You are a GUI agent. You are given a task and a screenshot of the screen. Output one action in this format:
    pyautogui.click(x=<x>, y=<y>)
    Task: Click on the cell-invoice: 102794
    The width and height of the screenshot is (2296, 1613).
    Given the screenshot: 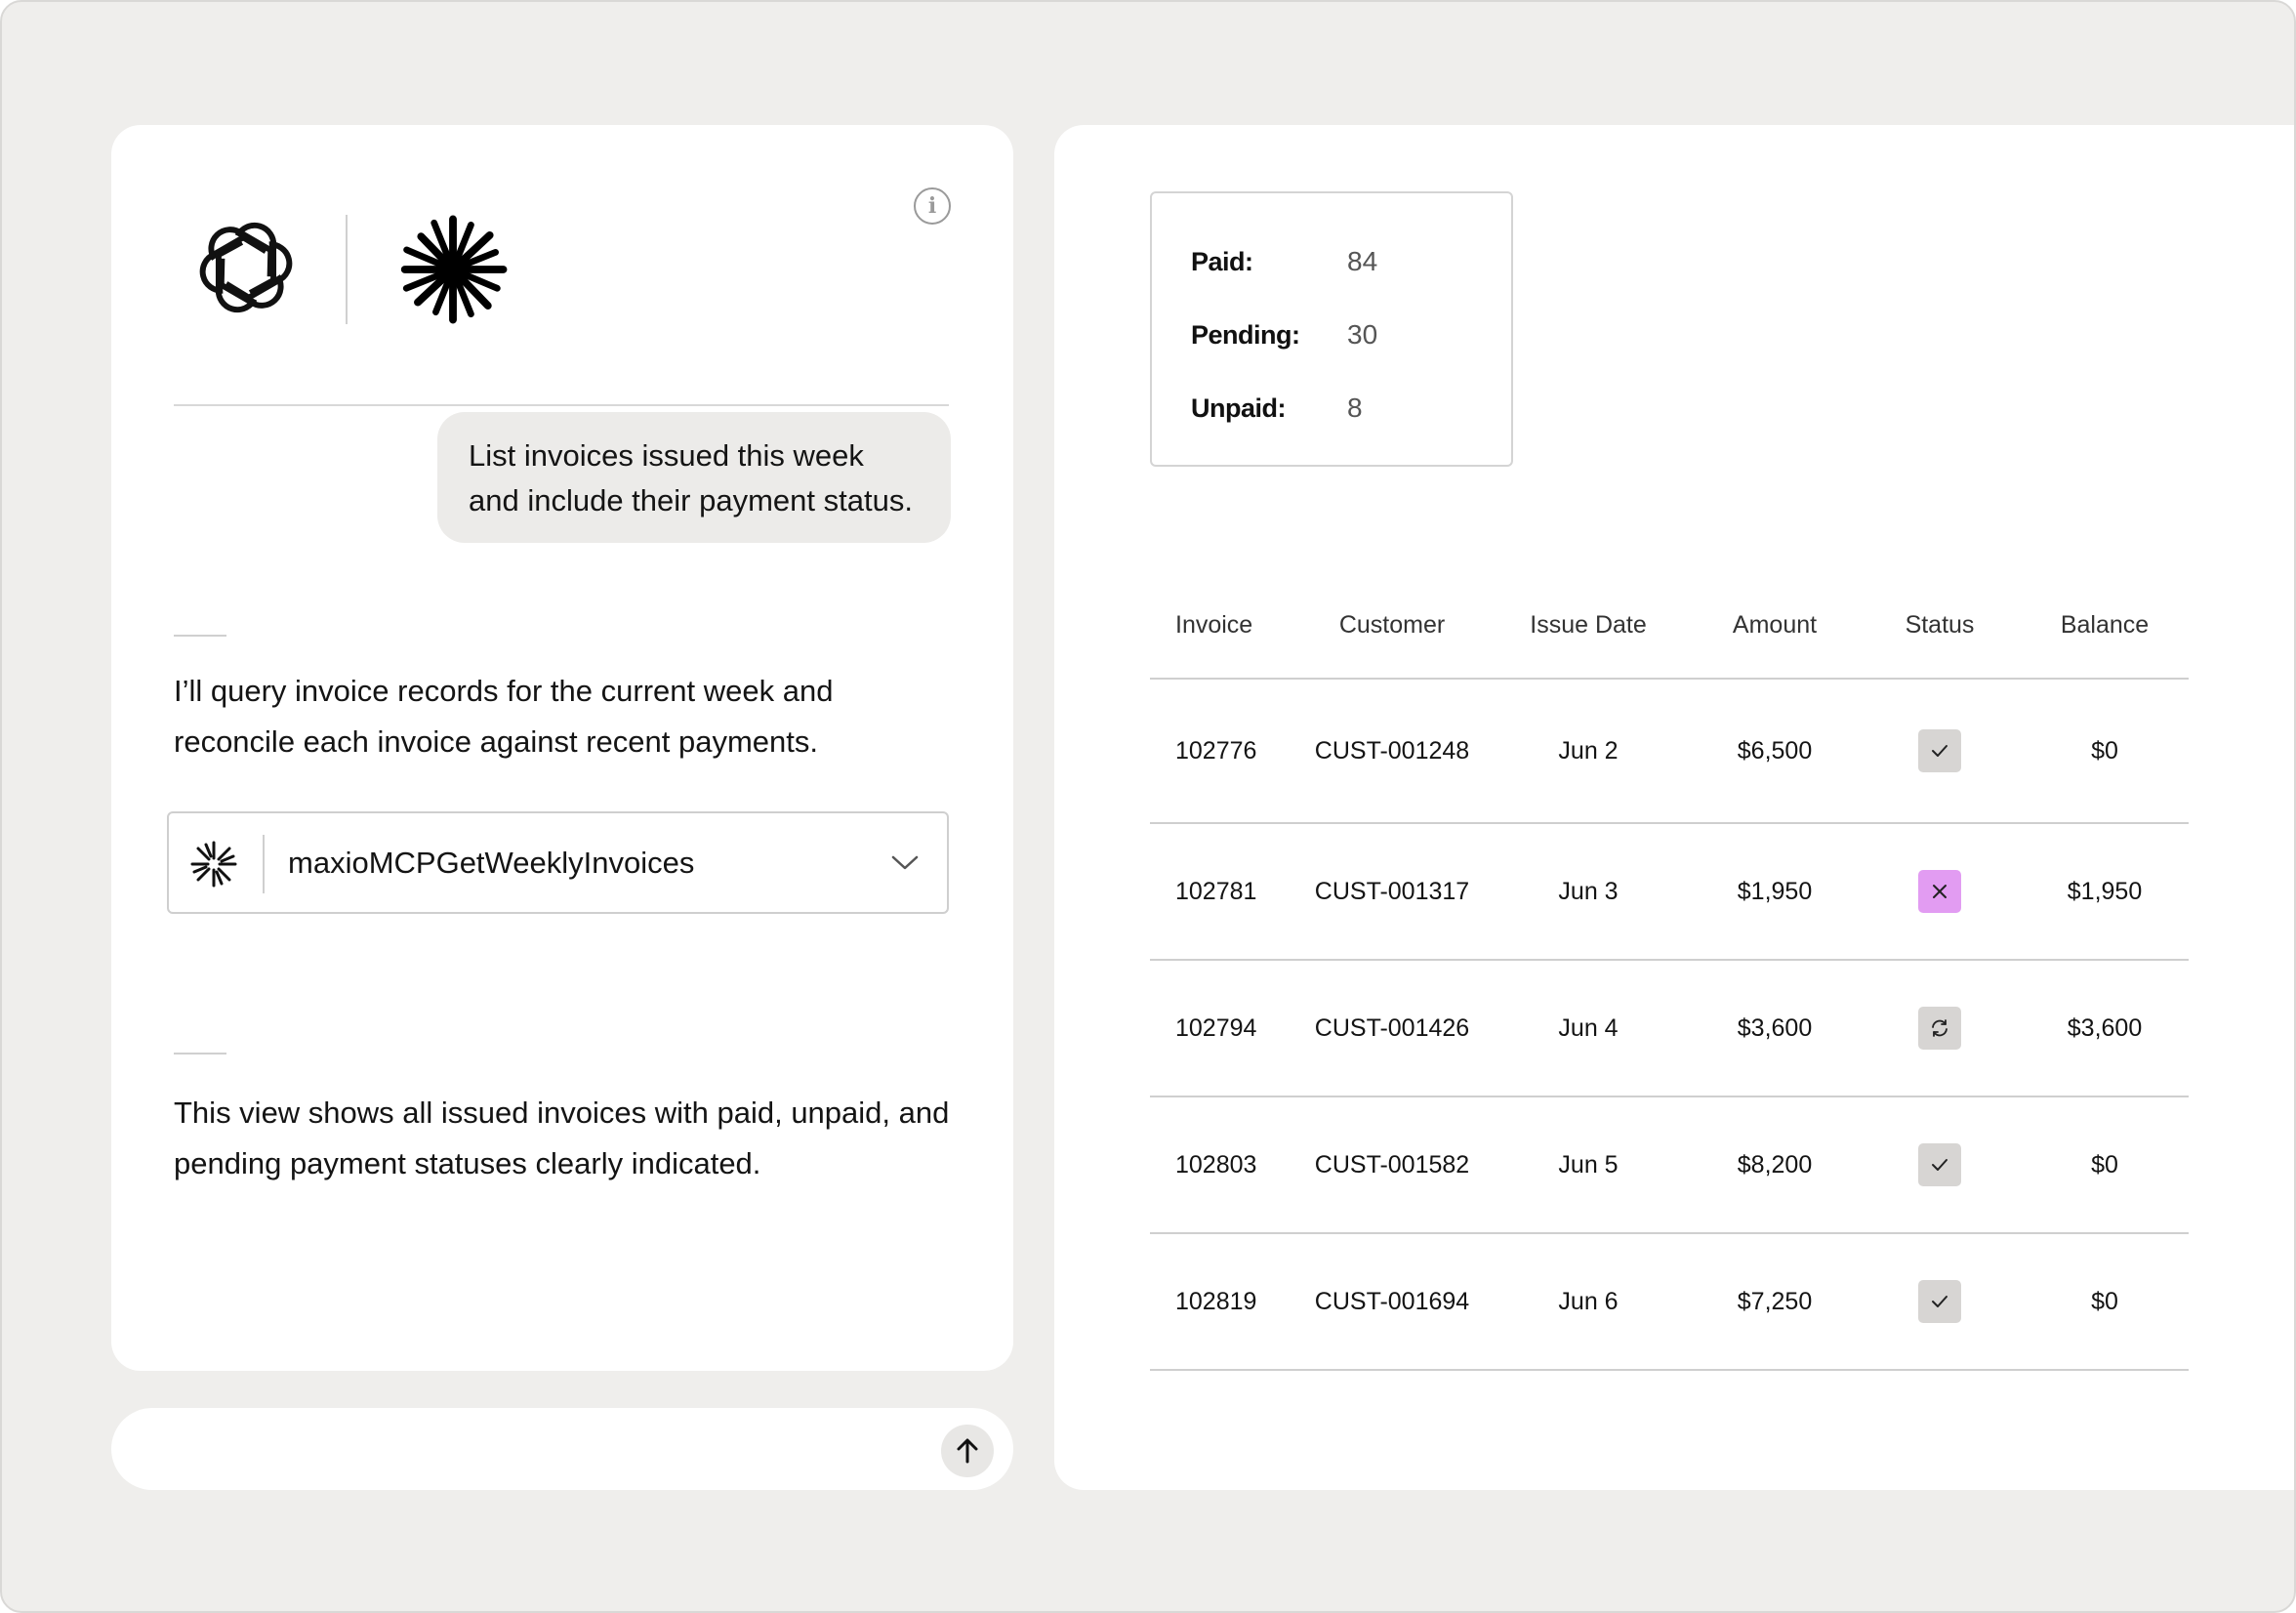 What is the action you would take?
    pyautogui.click(x=1216, y=1028)
    